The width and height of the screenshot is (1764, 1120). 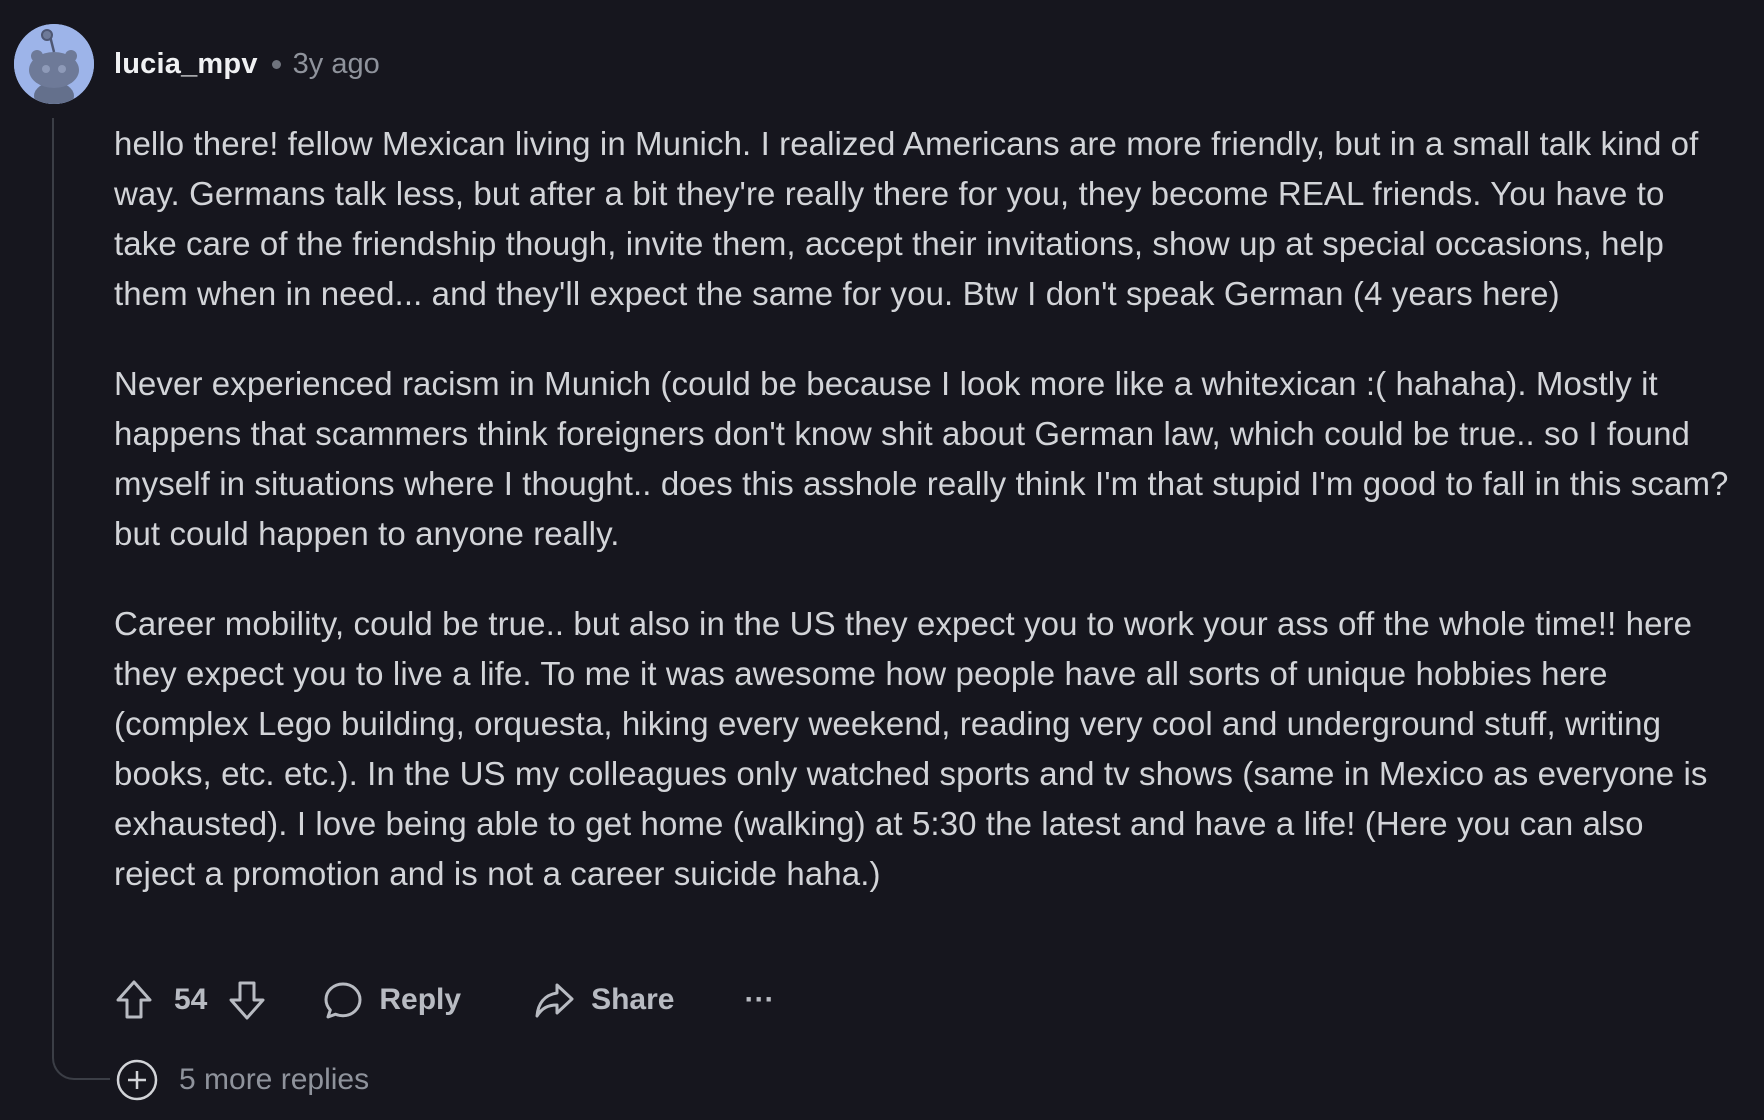 I want to click on more-replies-label: 5 more replies, so click(x=274, y=1079).